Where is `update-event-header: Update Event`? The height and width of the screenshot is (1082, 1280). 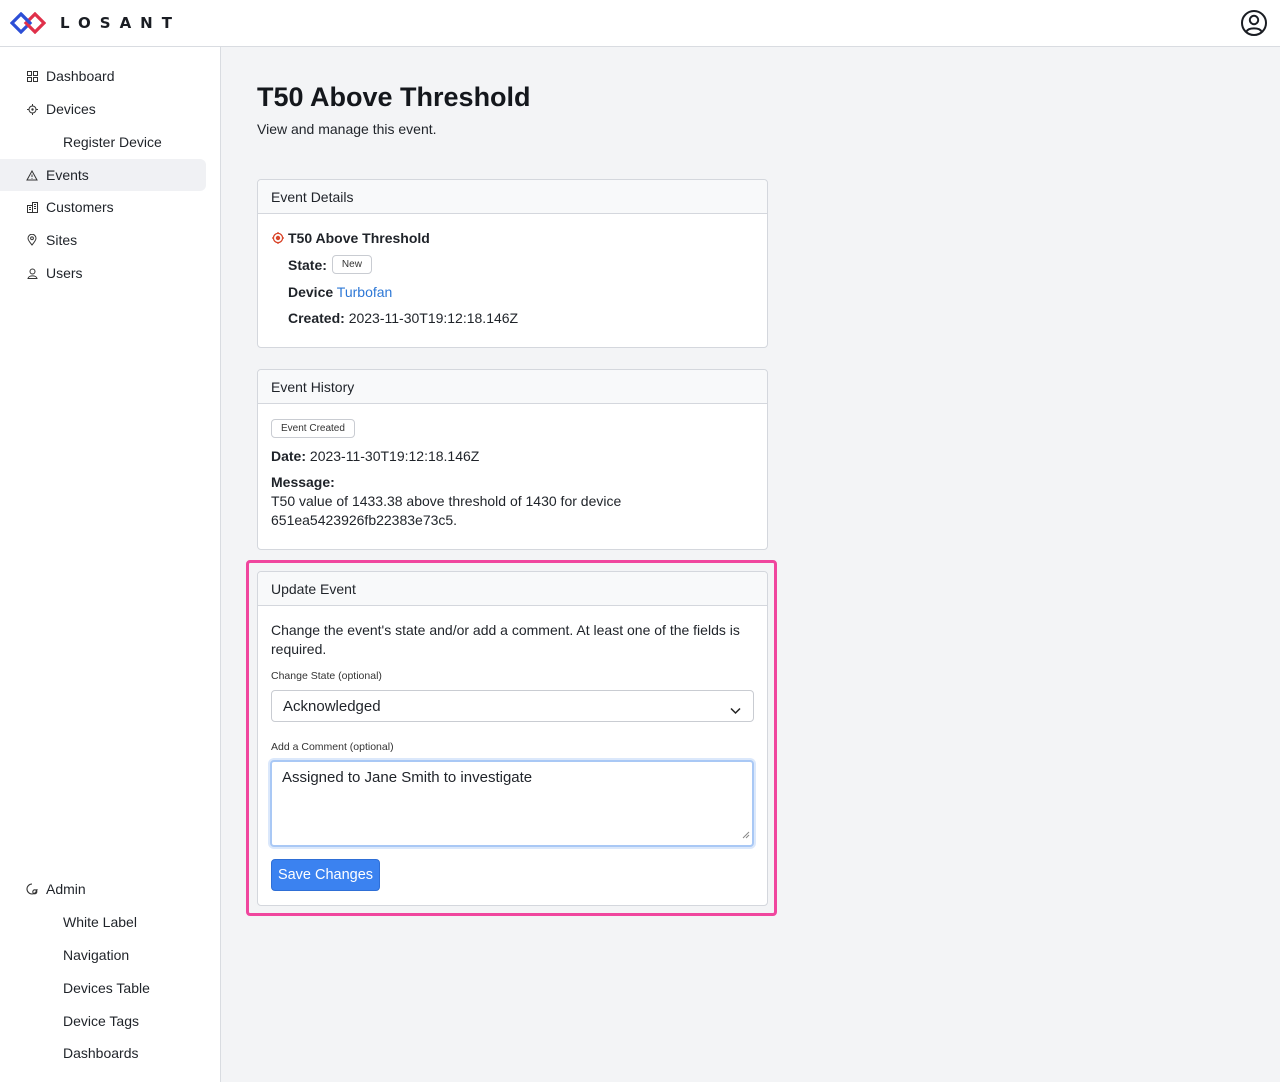 update-event-header: Update Event is located at coordinates (512, 589).